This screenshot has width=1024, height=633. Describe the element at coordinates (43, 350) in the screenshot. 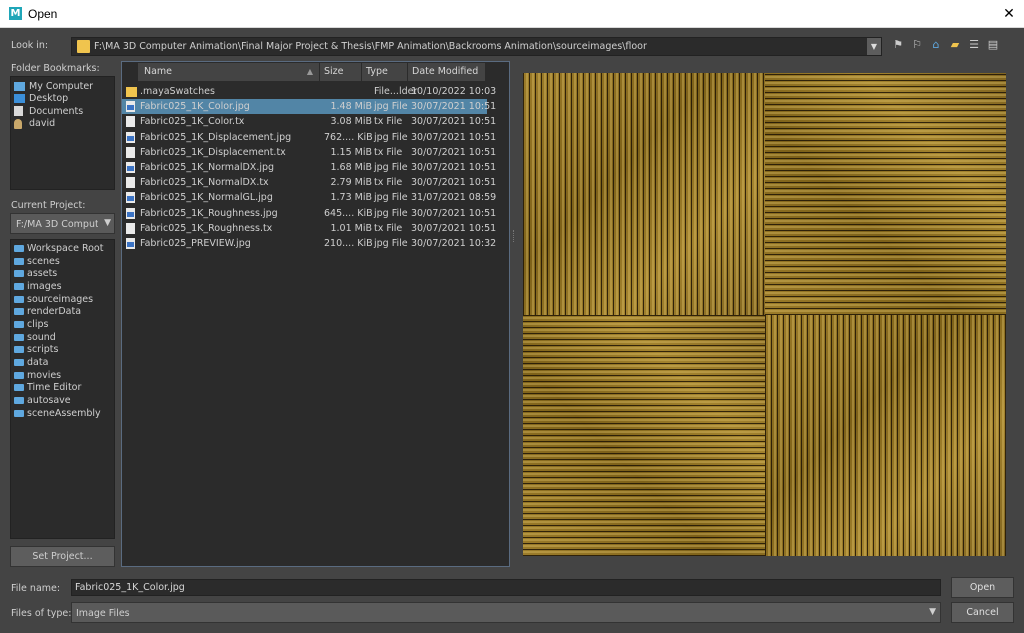

I see `workspace-label: scripts` at that location.